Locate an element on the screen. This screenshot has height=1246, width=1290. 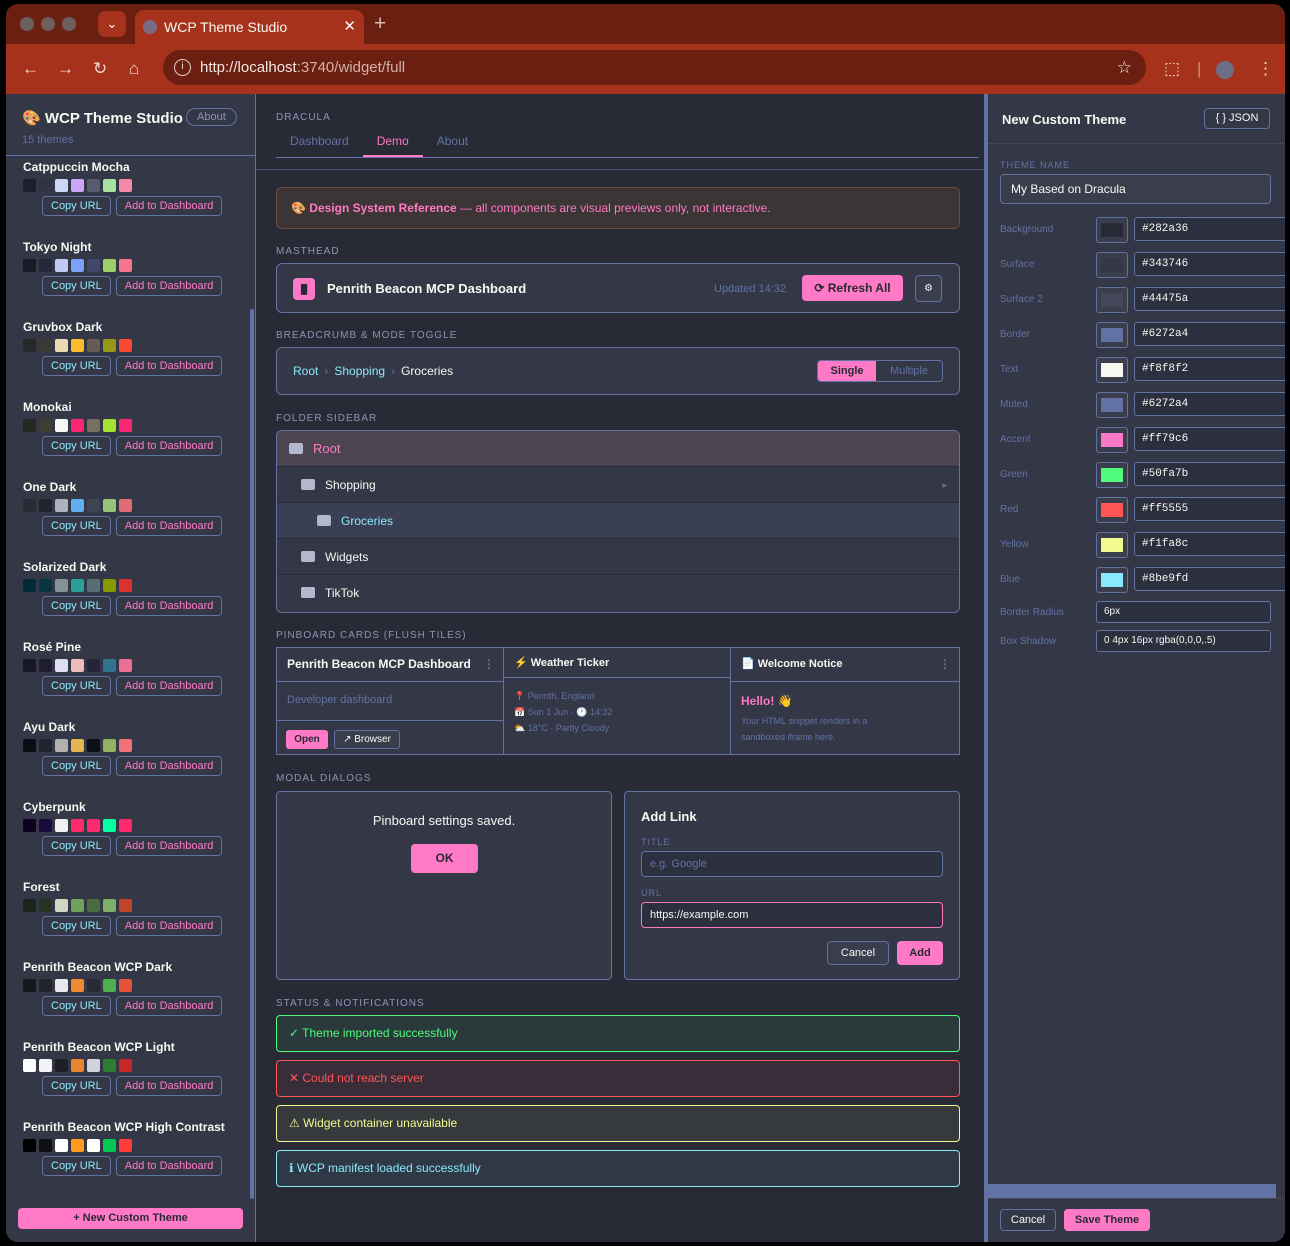
tab-demo: Demo is located at coordinates (392, 143).